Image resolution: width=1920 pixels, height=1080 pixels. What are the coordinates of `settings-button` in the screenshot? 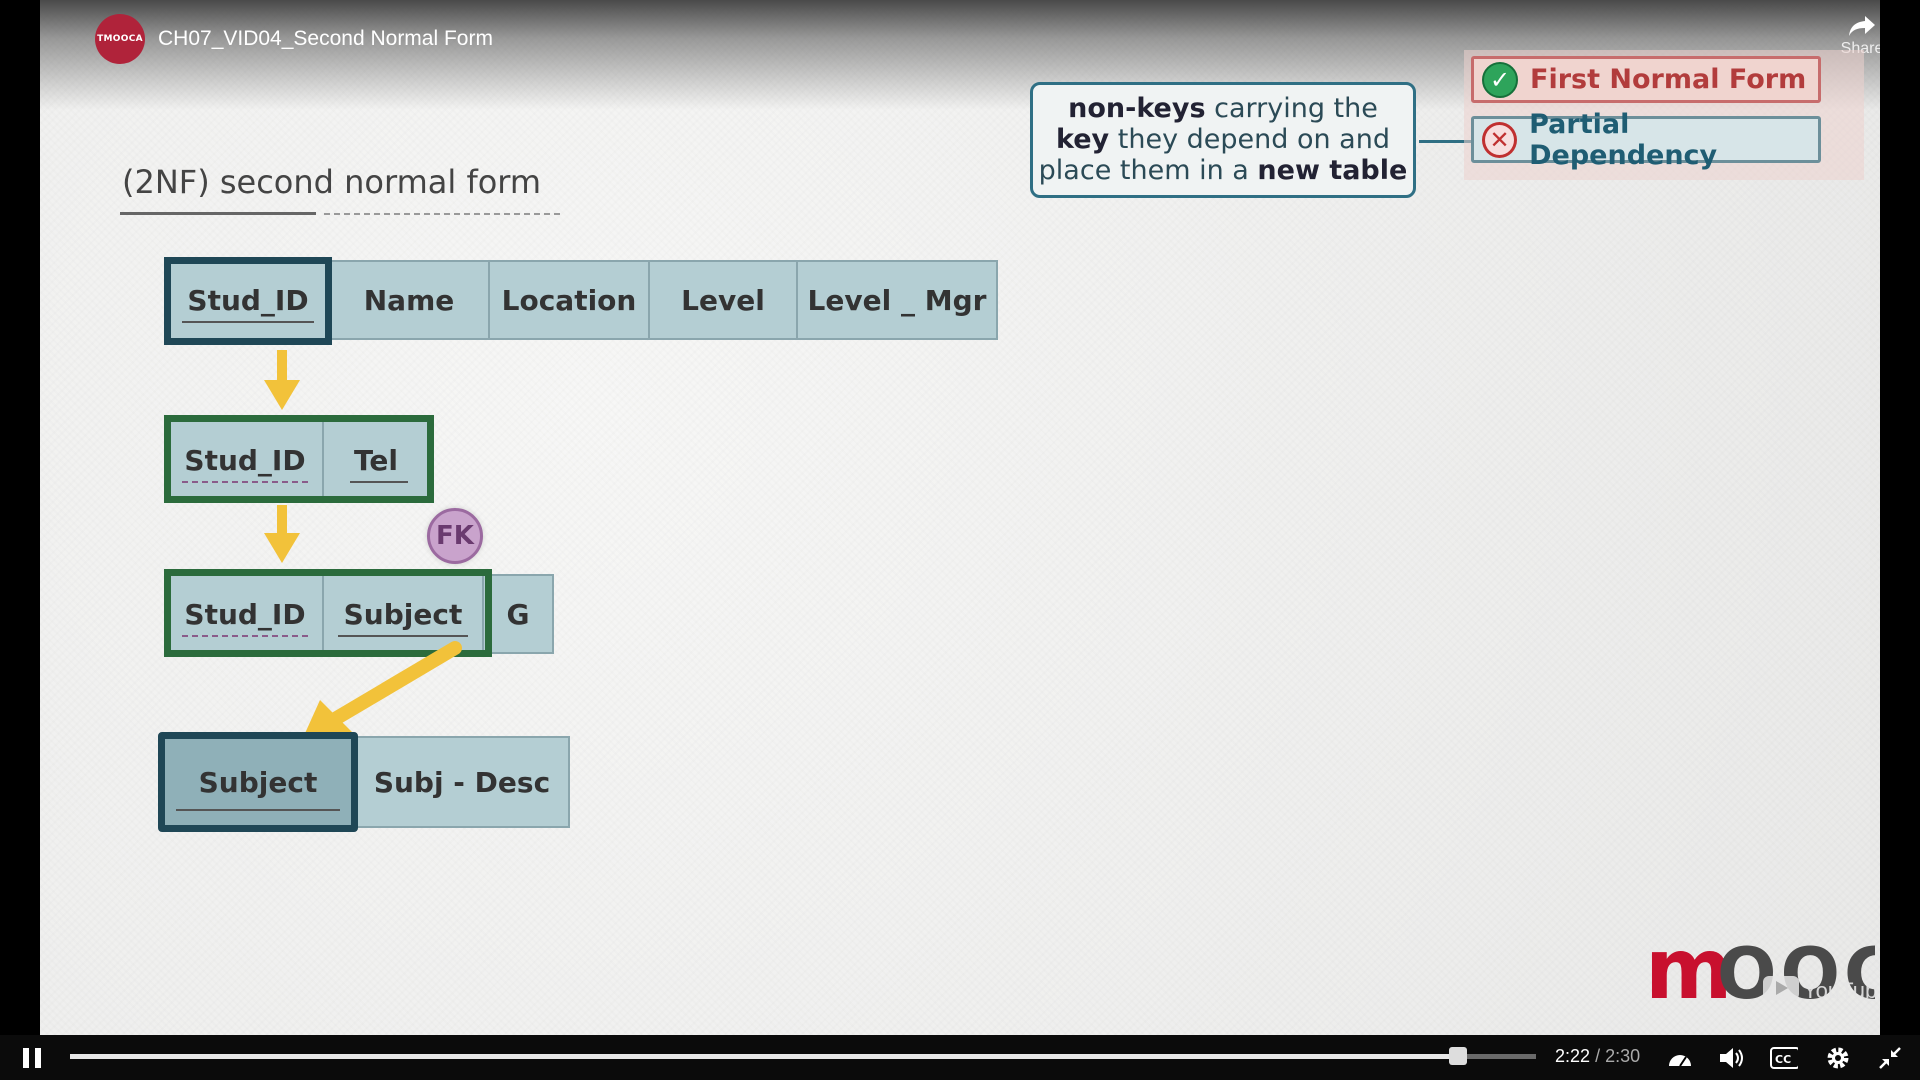 It's located at (1838, 1058).